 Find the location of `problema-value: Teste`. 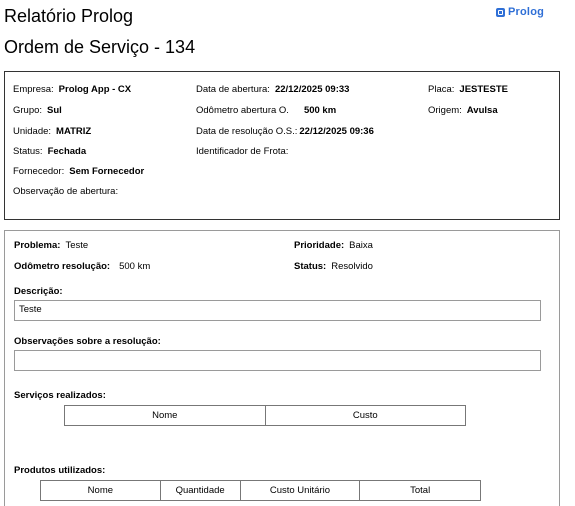

problema-value: Teste is located at coordinates (77, 245).